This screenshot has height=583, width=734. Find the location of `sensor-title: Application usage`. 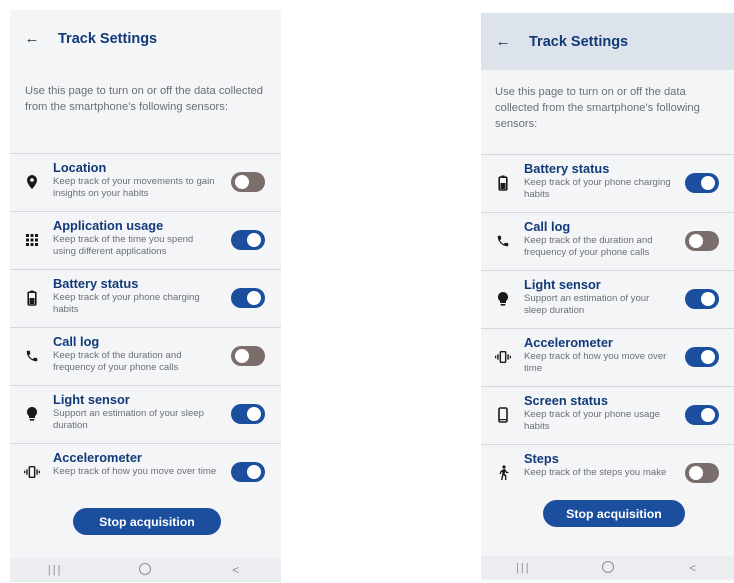

sensor-title: Application usage is located at coordinates (108, 225).